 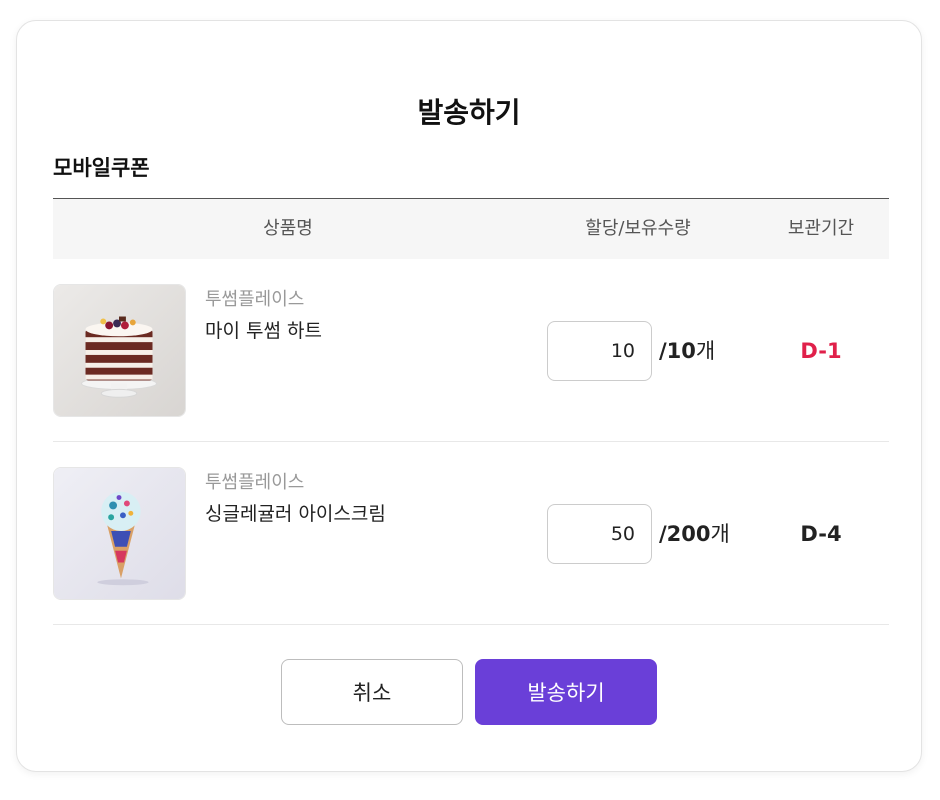 What do you see at coordinates (821, 228) in the screenshot?
I see `header-storage-period: 보관기간` at bounding box center [821, 228].